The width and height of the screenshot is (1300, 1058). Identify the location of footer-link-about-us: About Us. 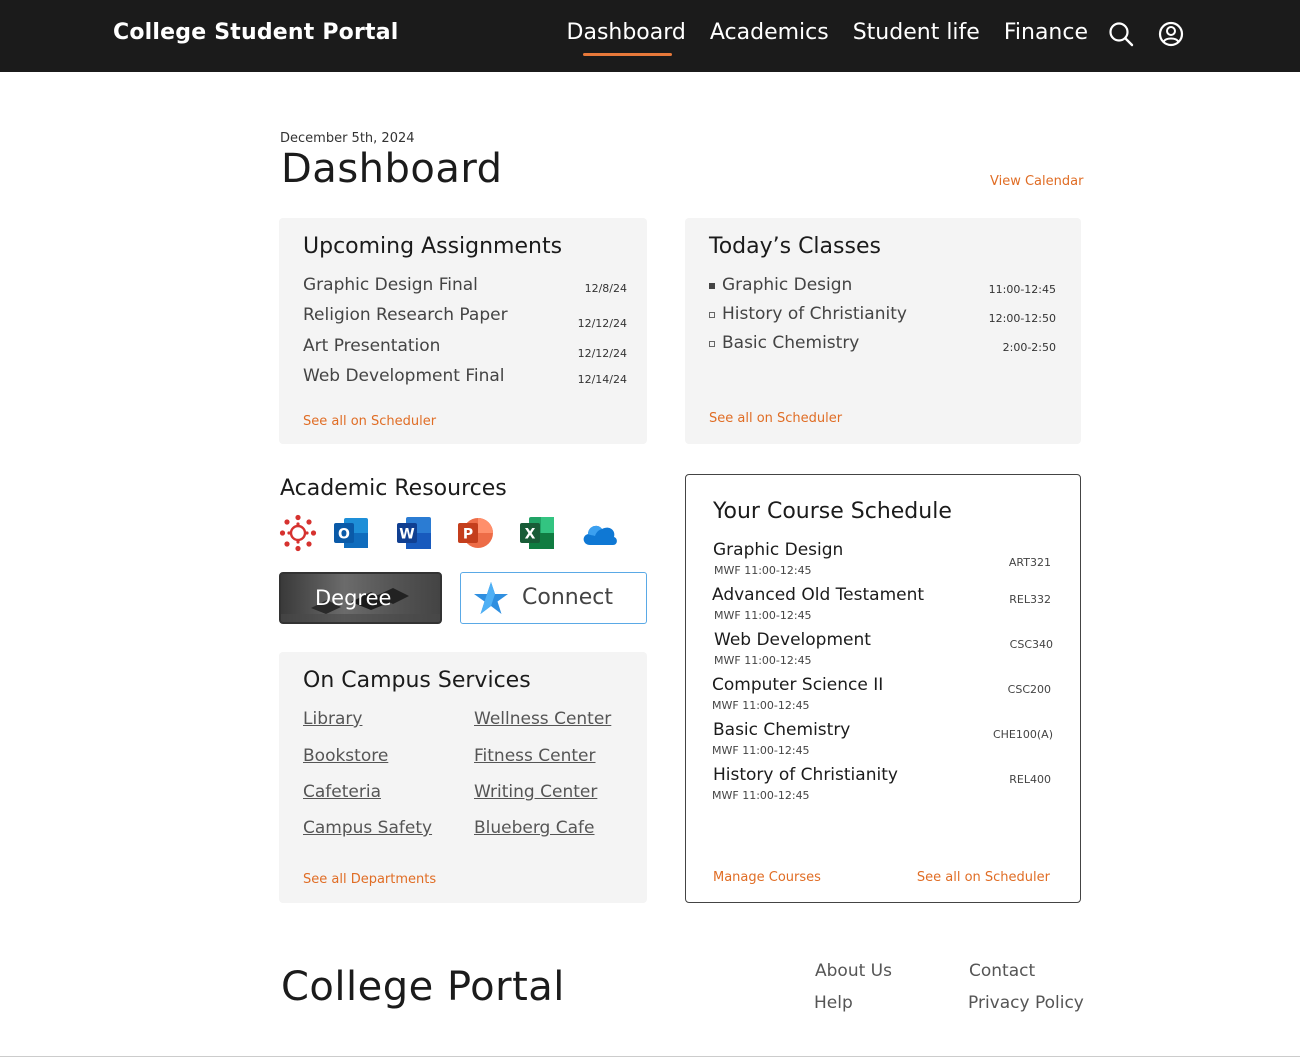
(853, 971).